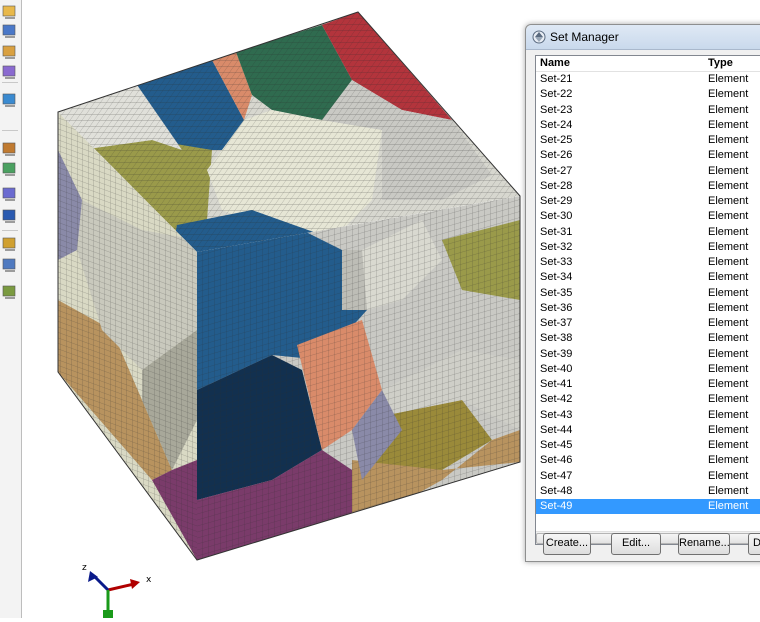  What do you see at coordinates (648, 507) in the screenshot?
I see `table-row: Set-49 Element` at bounding box center [648, 507].